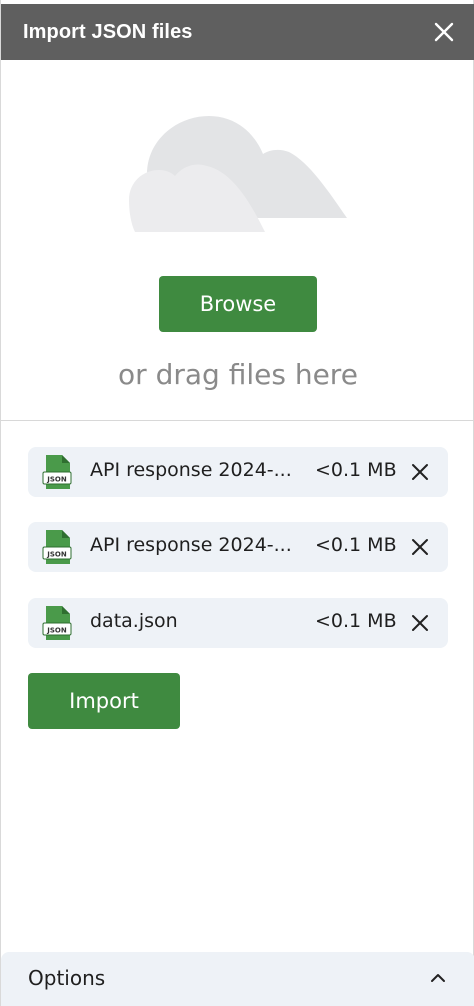 Image resolution: width=474 pixels, height=1006 pixels. What do you see at coordinates (237, 32) in the screenshot?
I see `panel-header: Import JSON files` at bounding box center [237, 32].